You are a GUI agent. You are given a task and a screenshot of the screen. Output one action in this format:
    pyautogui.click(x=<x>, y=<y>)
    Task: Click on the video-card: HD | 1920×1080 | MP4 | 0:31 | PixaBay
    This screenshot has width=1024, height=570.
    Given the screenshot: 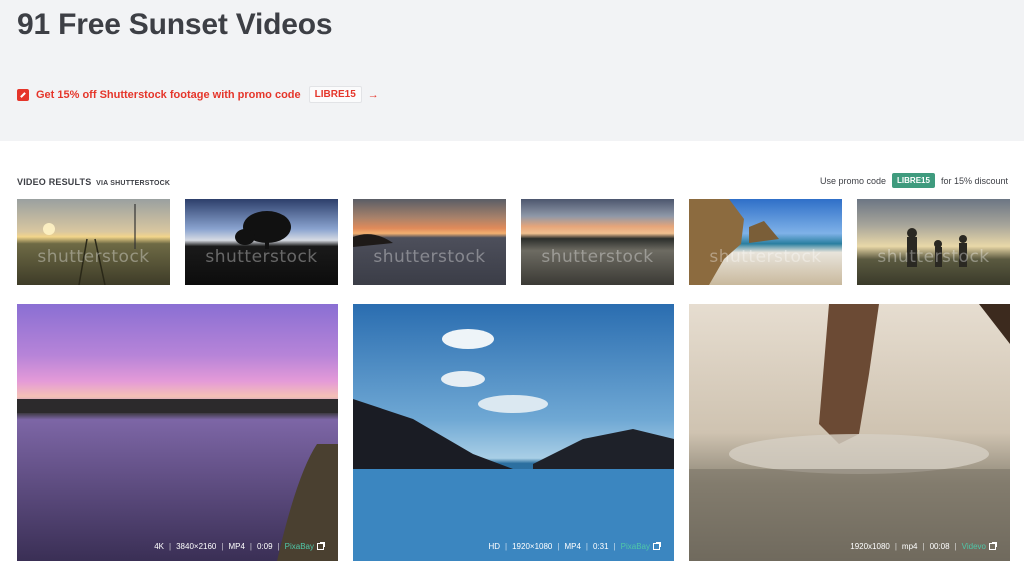 What is the action you would take?
    pyautogui.click(x=513, y=432)
    